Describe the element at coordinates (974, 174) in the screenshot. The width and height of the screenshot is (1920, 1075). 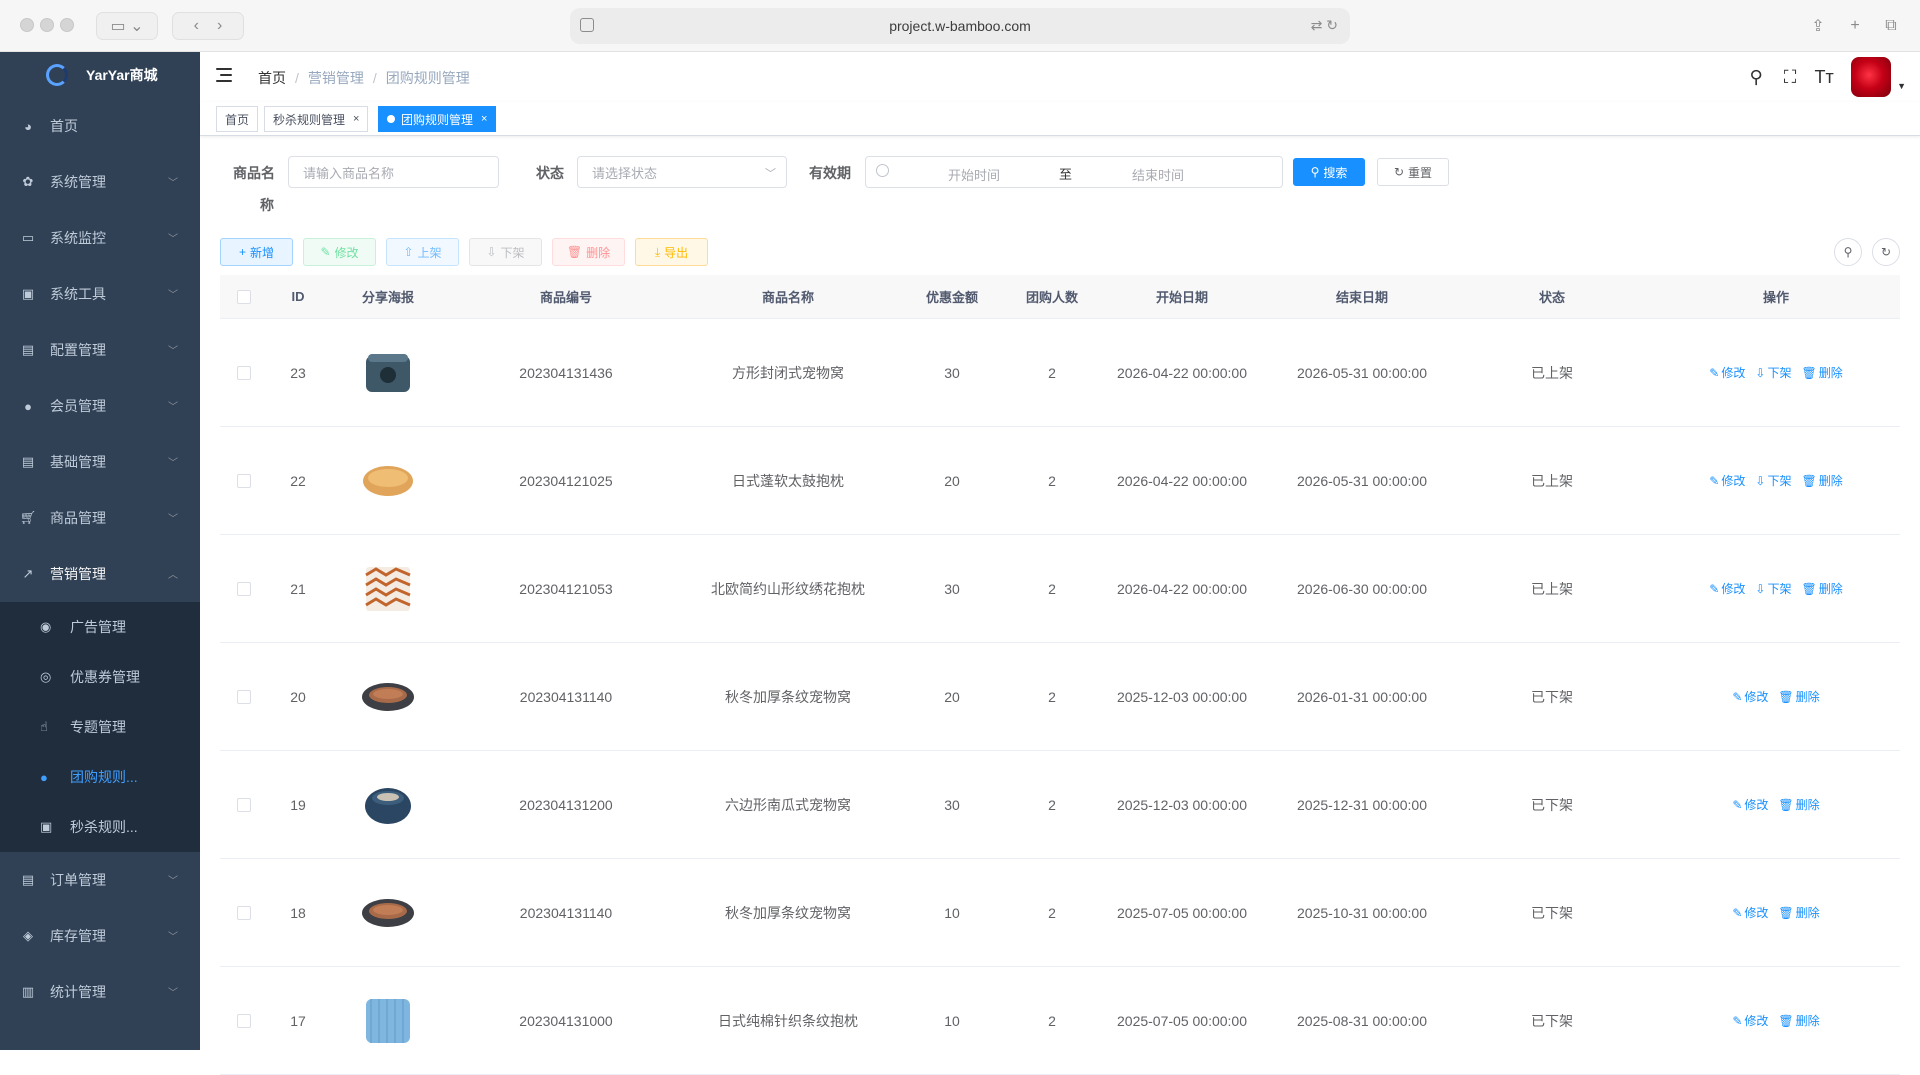
I see `start-date-input: 开始时间` at that location.